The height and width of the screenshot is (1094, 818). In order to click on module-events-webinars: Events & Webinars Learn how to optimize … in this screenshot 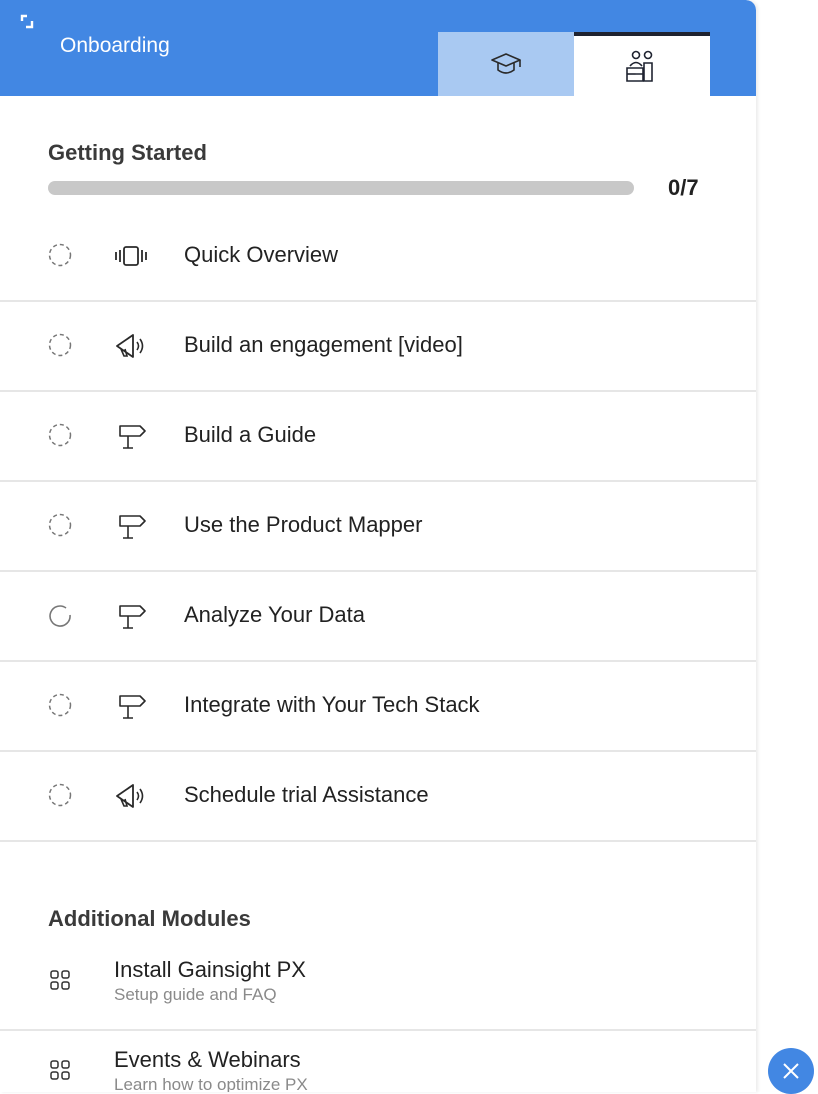, I will do `click(378, 1068)`.